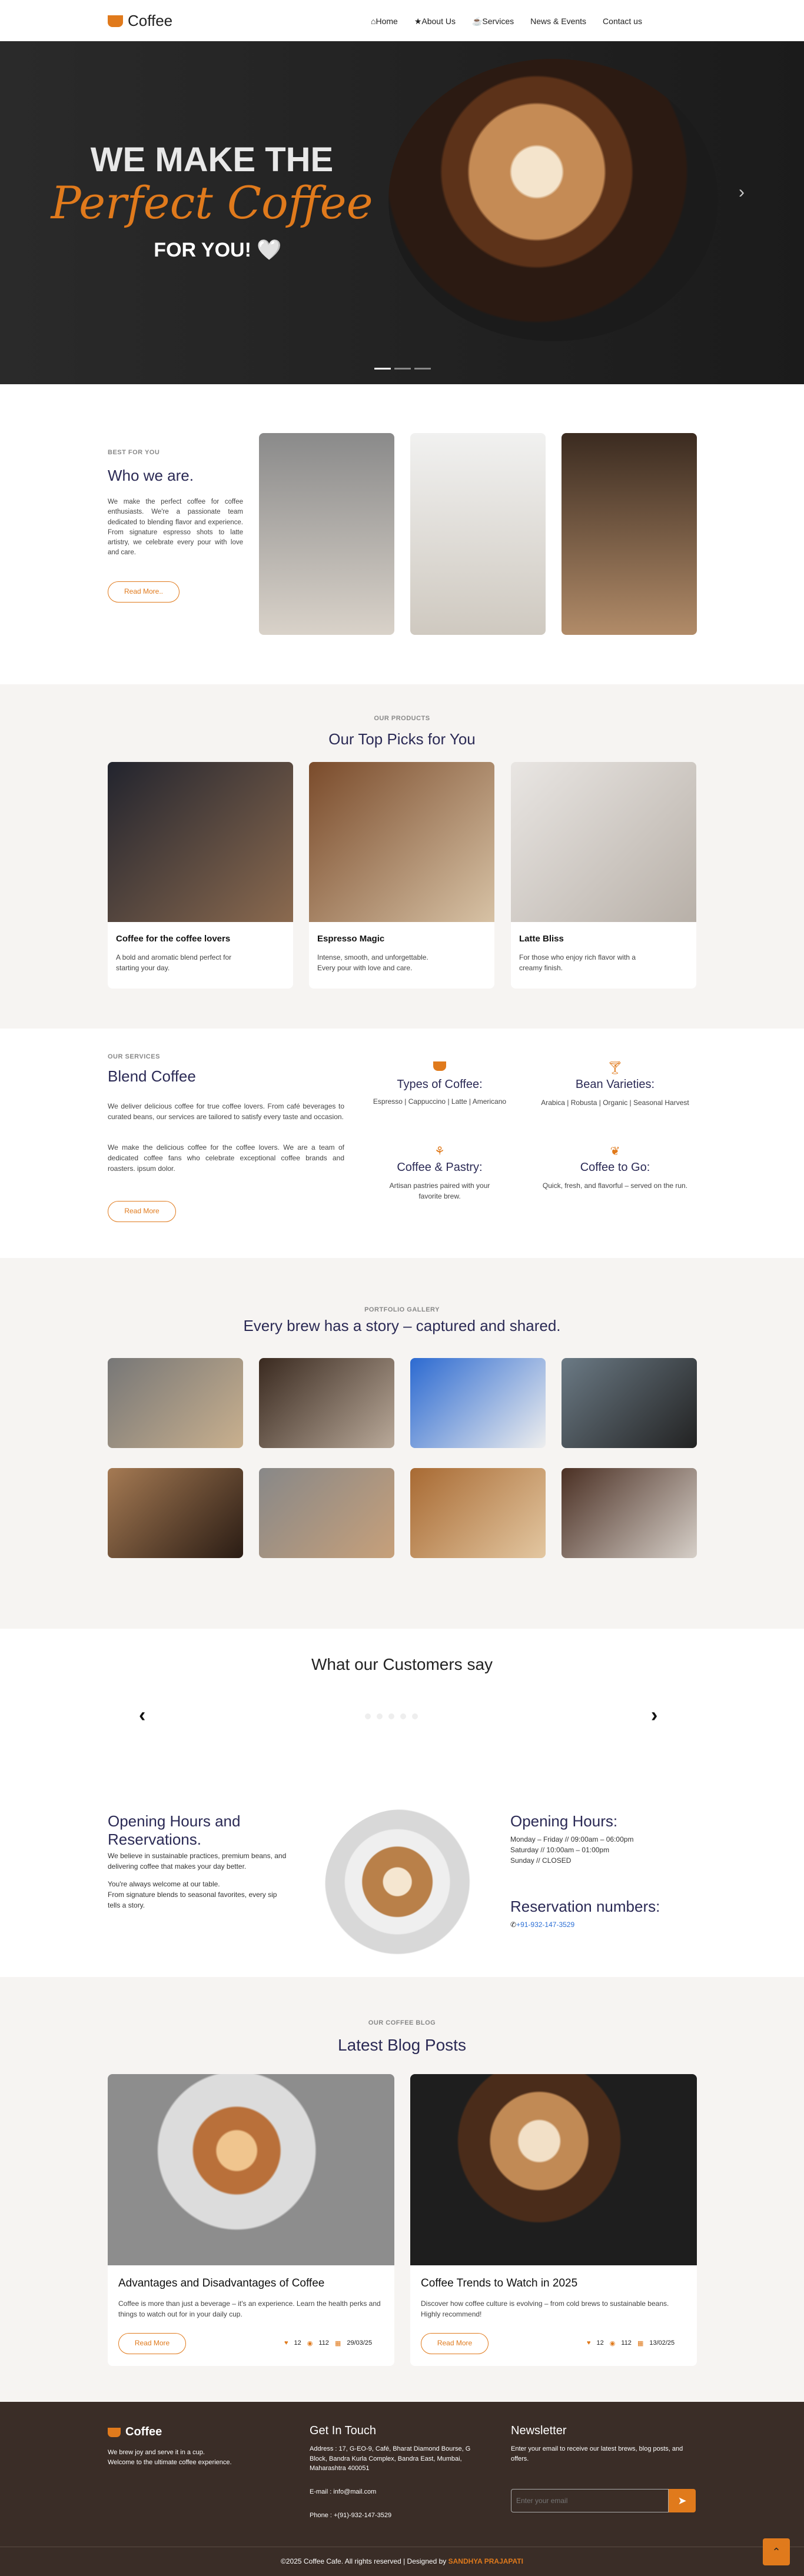 The image size is (804, 2576). I want to click on eye-icon: ◉, so click(310, 2343).